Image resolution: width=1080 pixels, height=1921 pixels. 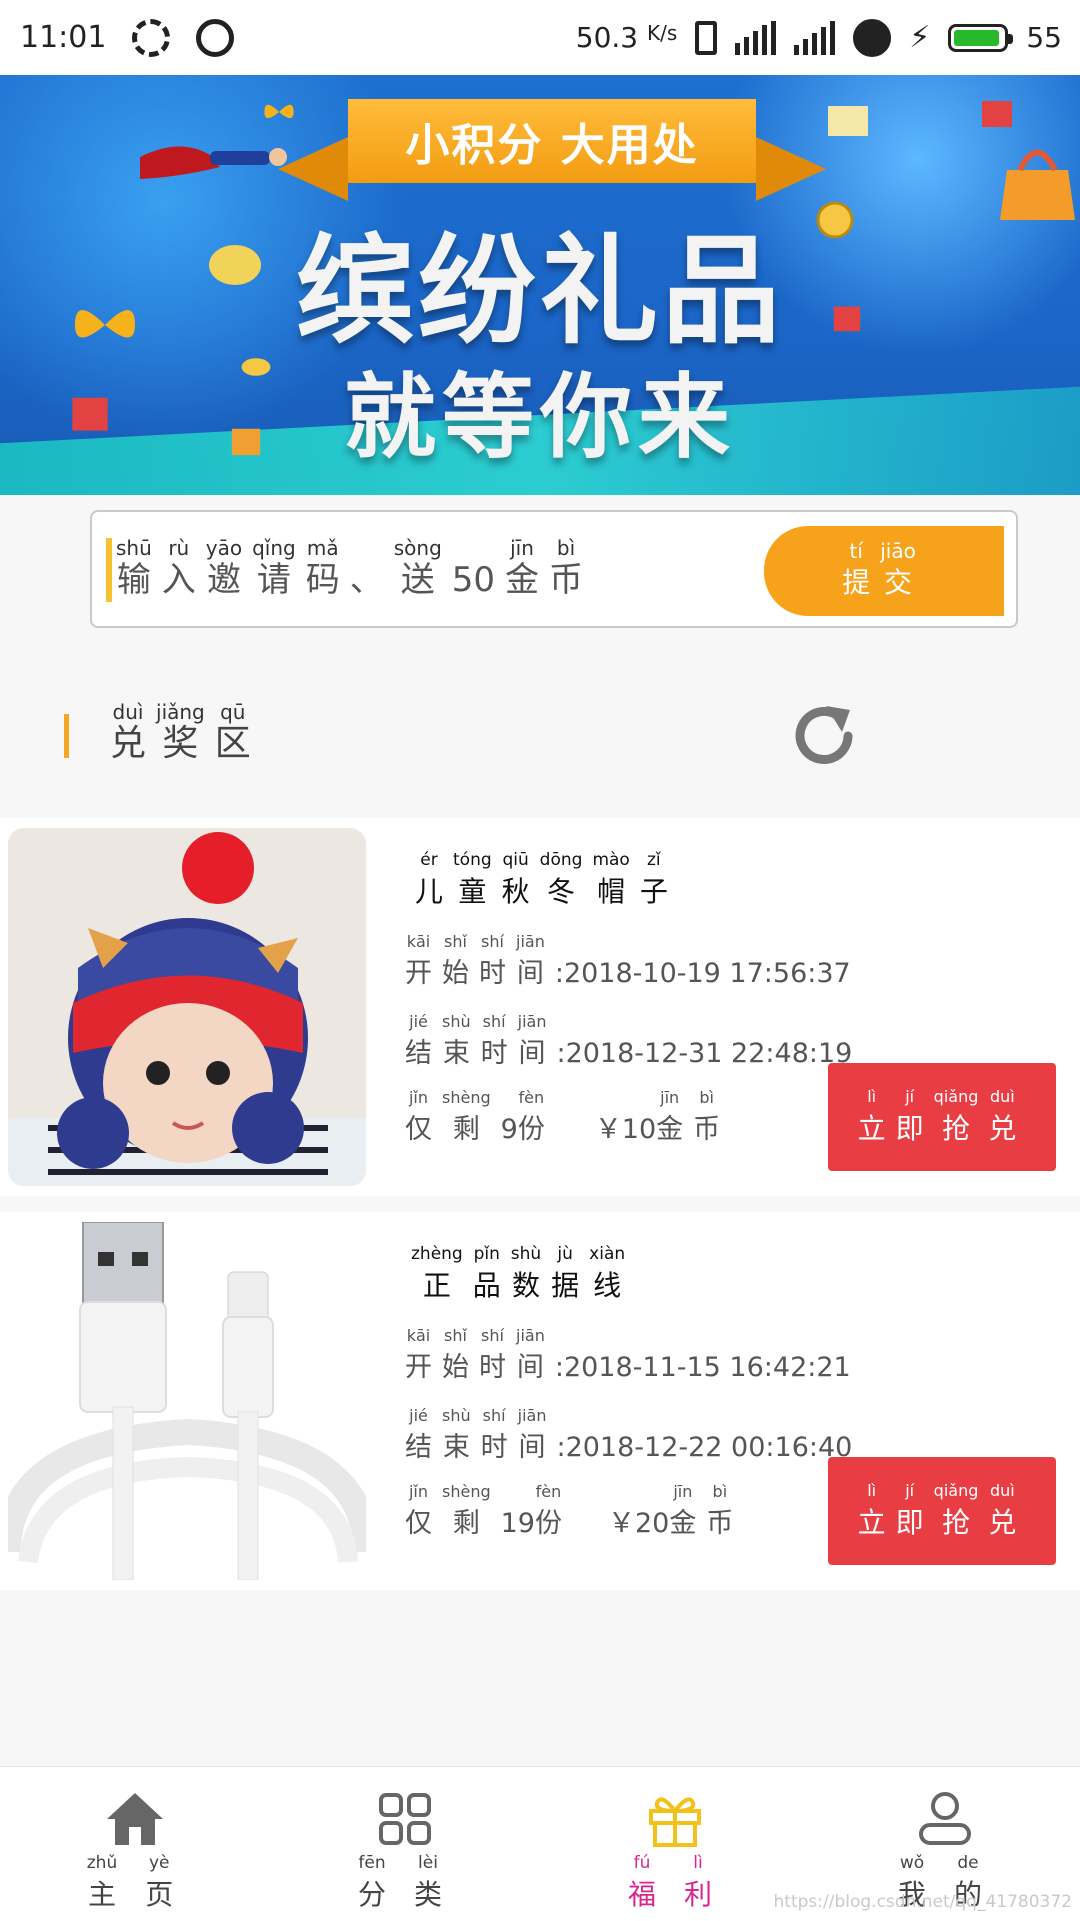 I want to click on pinyin: de, so click(x=968, y=1863).